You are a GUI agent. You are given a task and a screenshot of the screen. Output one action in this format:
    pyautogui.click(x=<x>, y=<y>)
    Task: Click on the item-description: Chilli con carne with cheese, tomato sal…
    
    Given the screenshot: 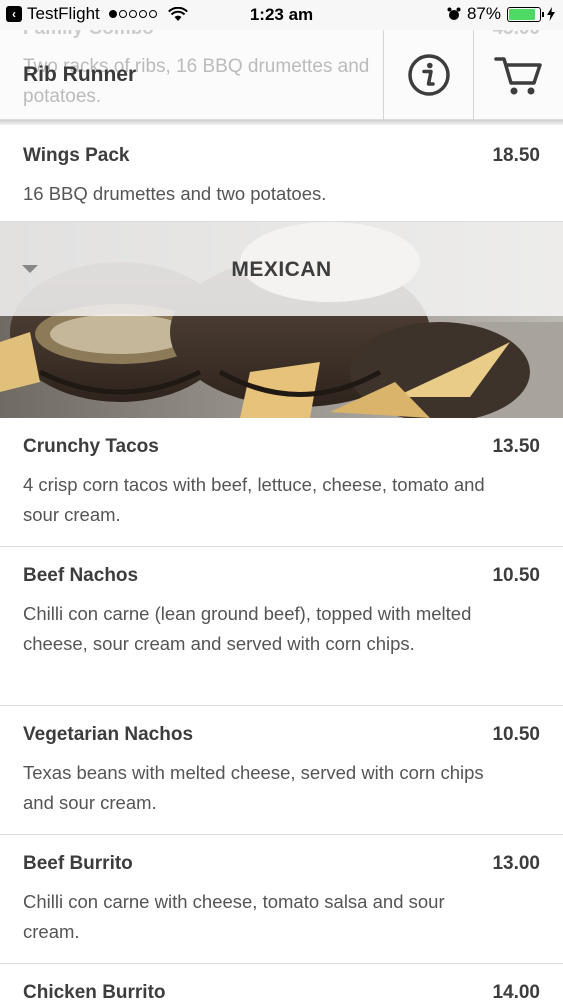 What is the action you would take?
    pyautogui.click(x=234, y=916)
    